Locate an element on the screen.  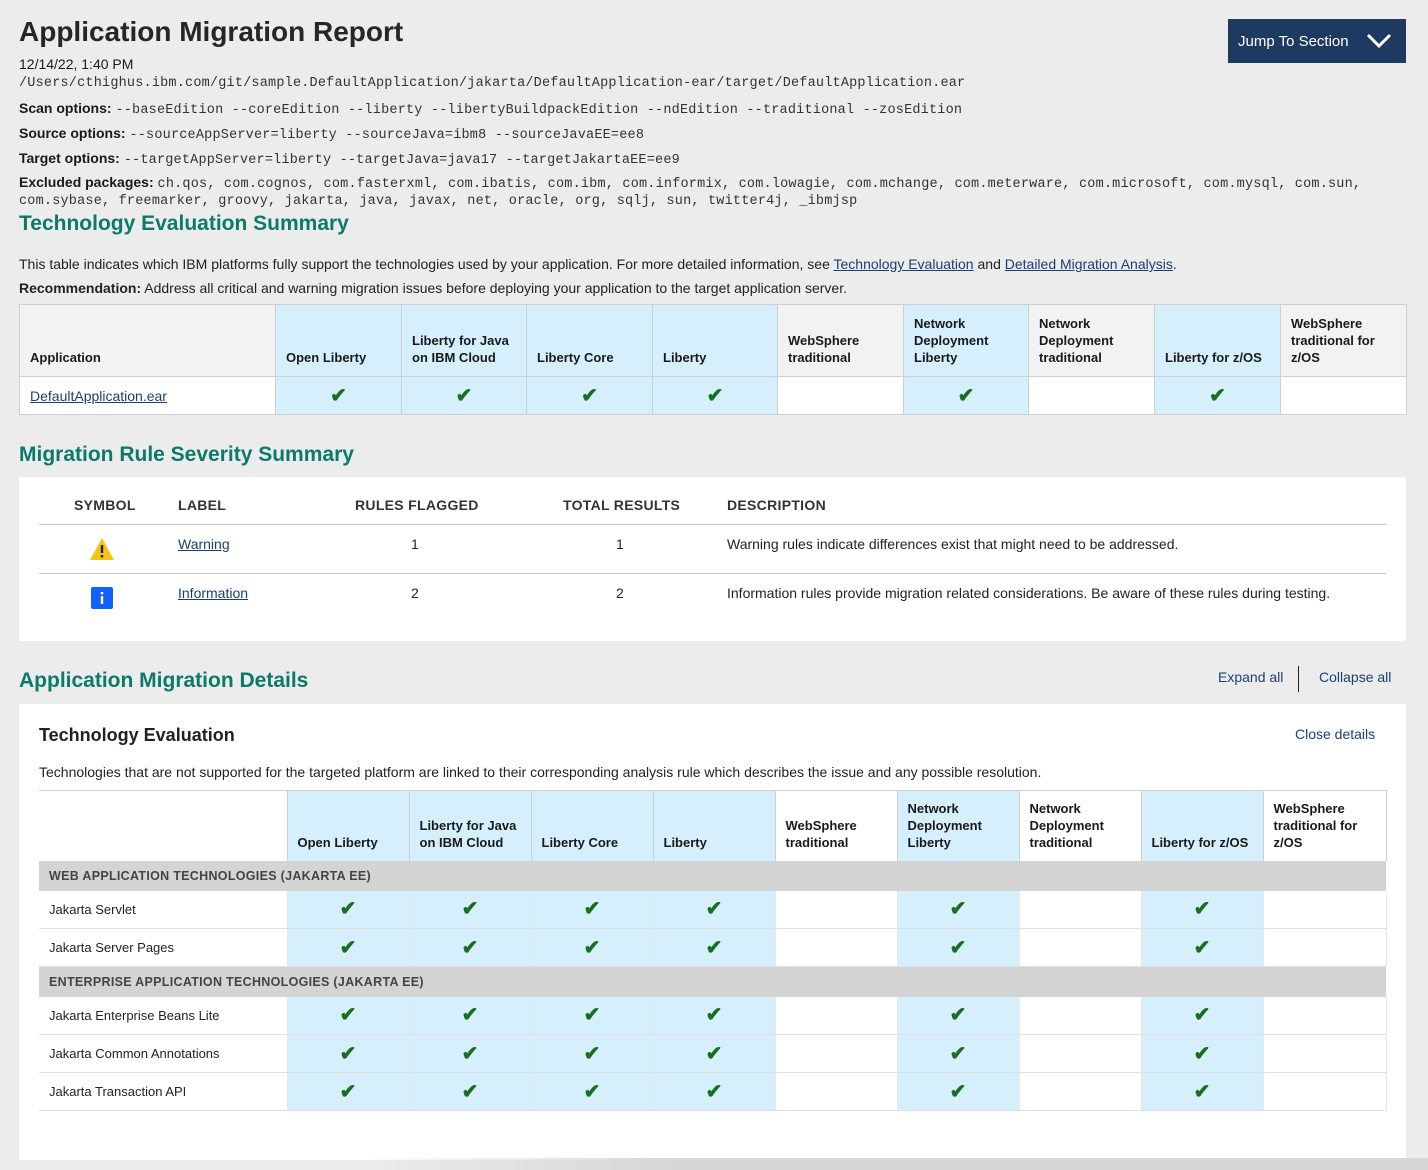
label-column-header: LABEL is located at coordinates (202, 505).